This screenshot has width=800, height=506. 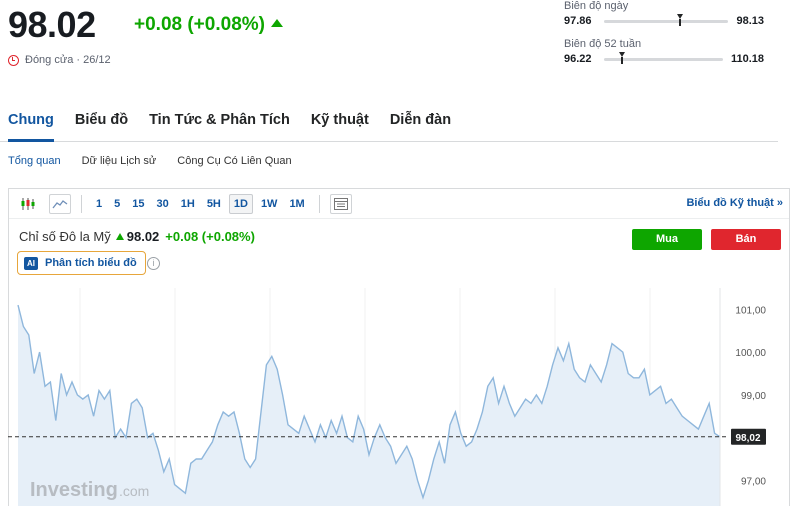 I want to click on subtab-historical-data: Dữ liệu Lịch sử, so click(x=119, y=161).